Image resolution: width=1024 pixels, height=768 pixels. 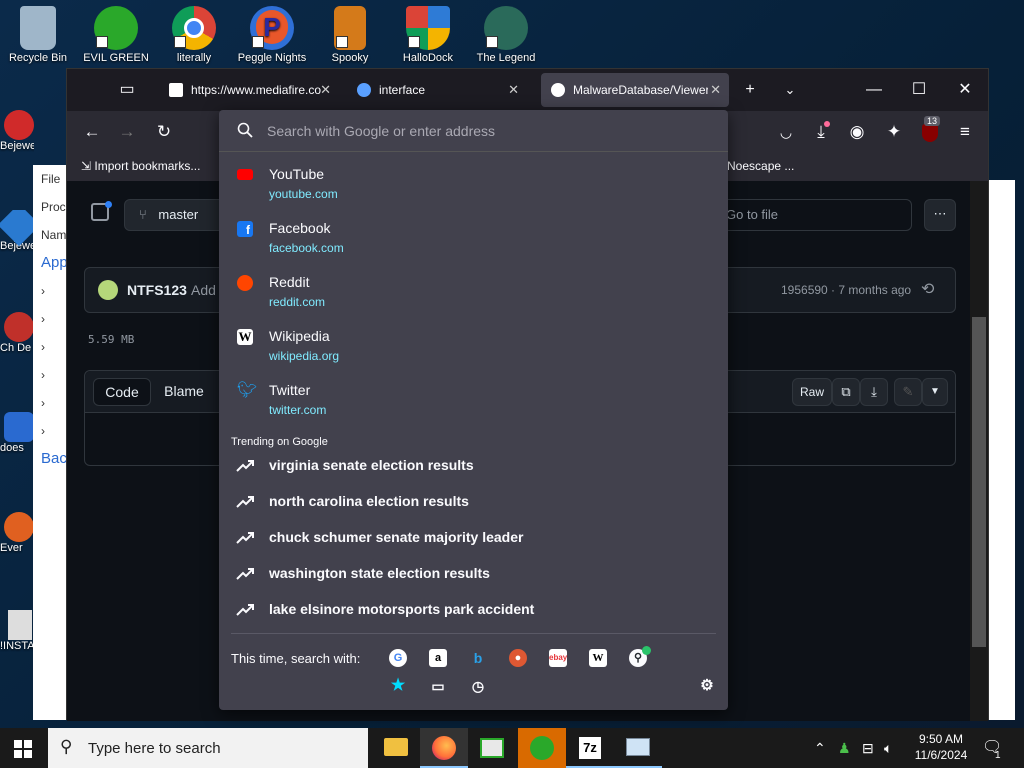 I want to click on account-icon: ◉, so click(x=857, y=132).